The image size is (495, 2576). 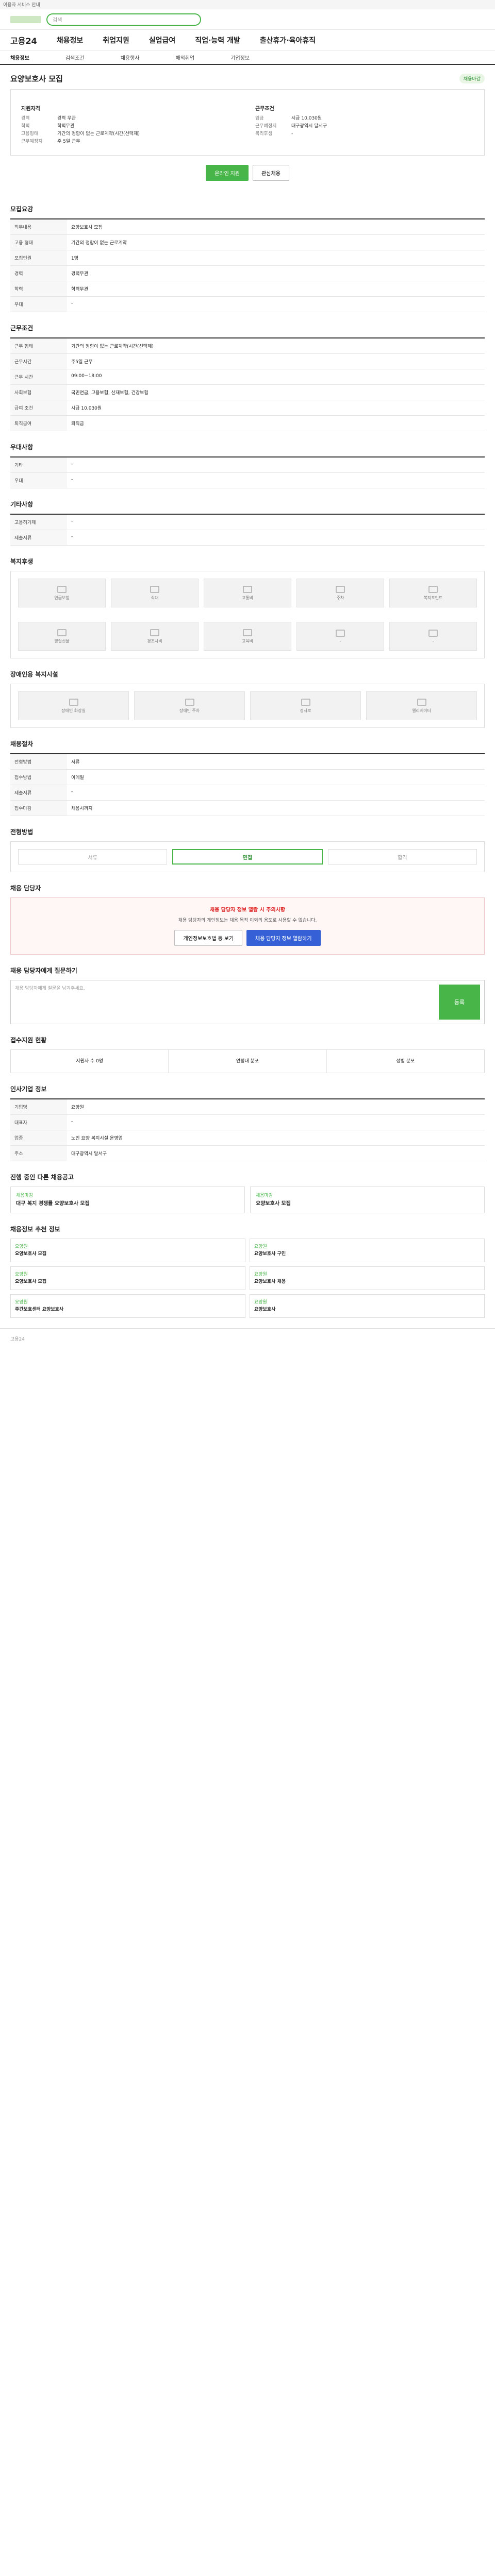 I want to click on row-value: 시급 10,030원, so click(x=276, y=408).